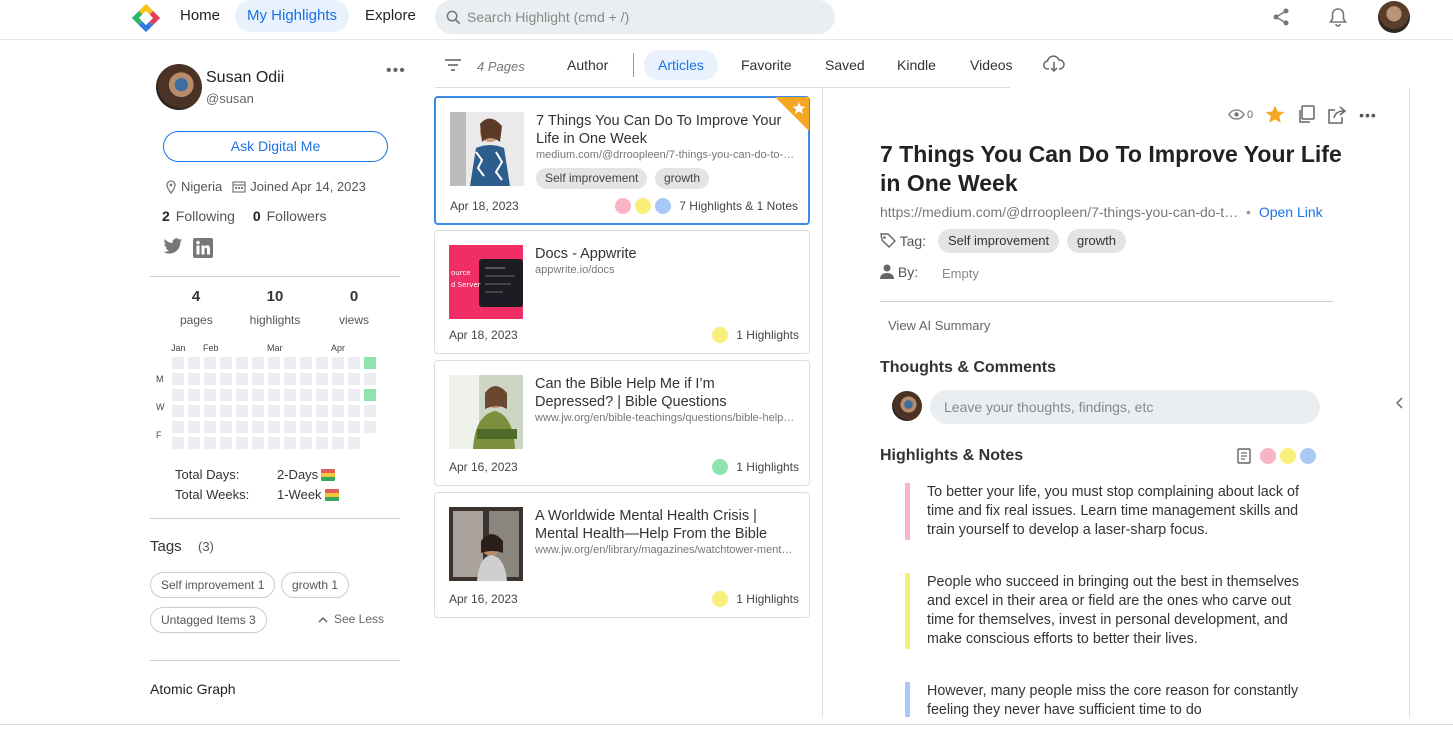  What do you see at coordinates (1308, 456) in the screenshot?
I see `blue-filter-dot` at bounding box center [1308, 456].